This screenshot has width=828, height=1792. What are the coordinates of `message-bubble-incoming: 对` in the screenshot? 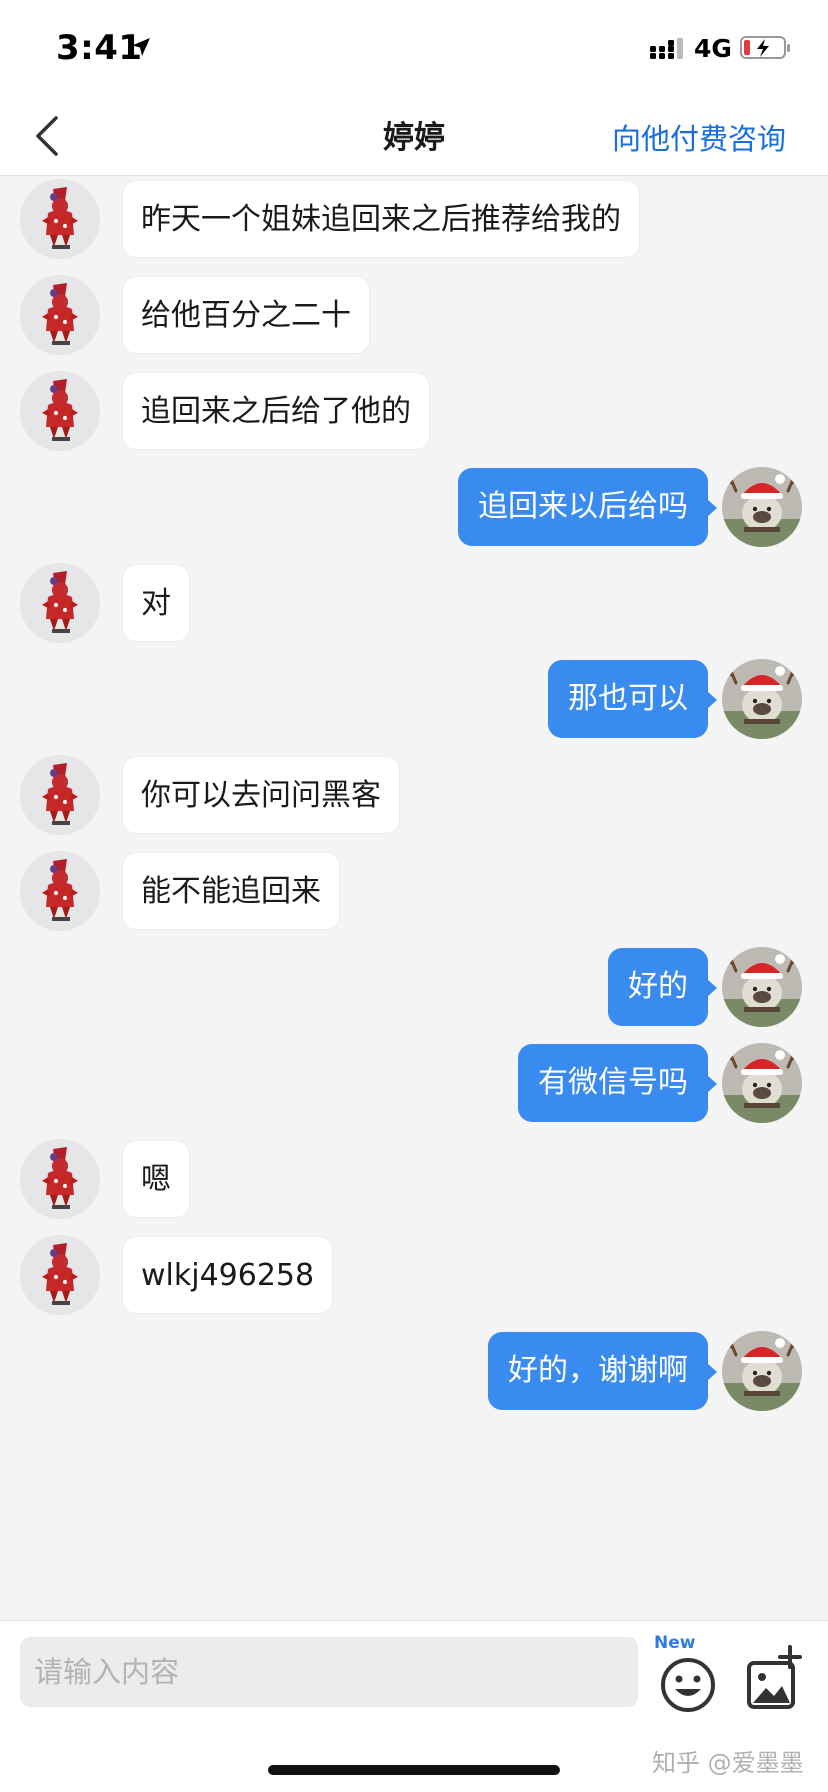 It's located at (156, 603).